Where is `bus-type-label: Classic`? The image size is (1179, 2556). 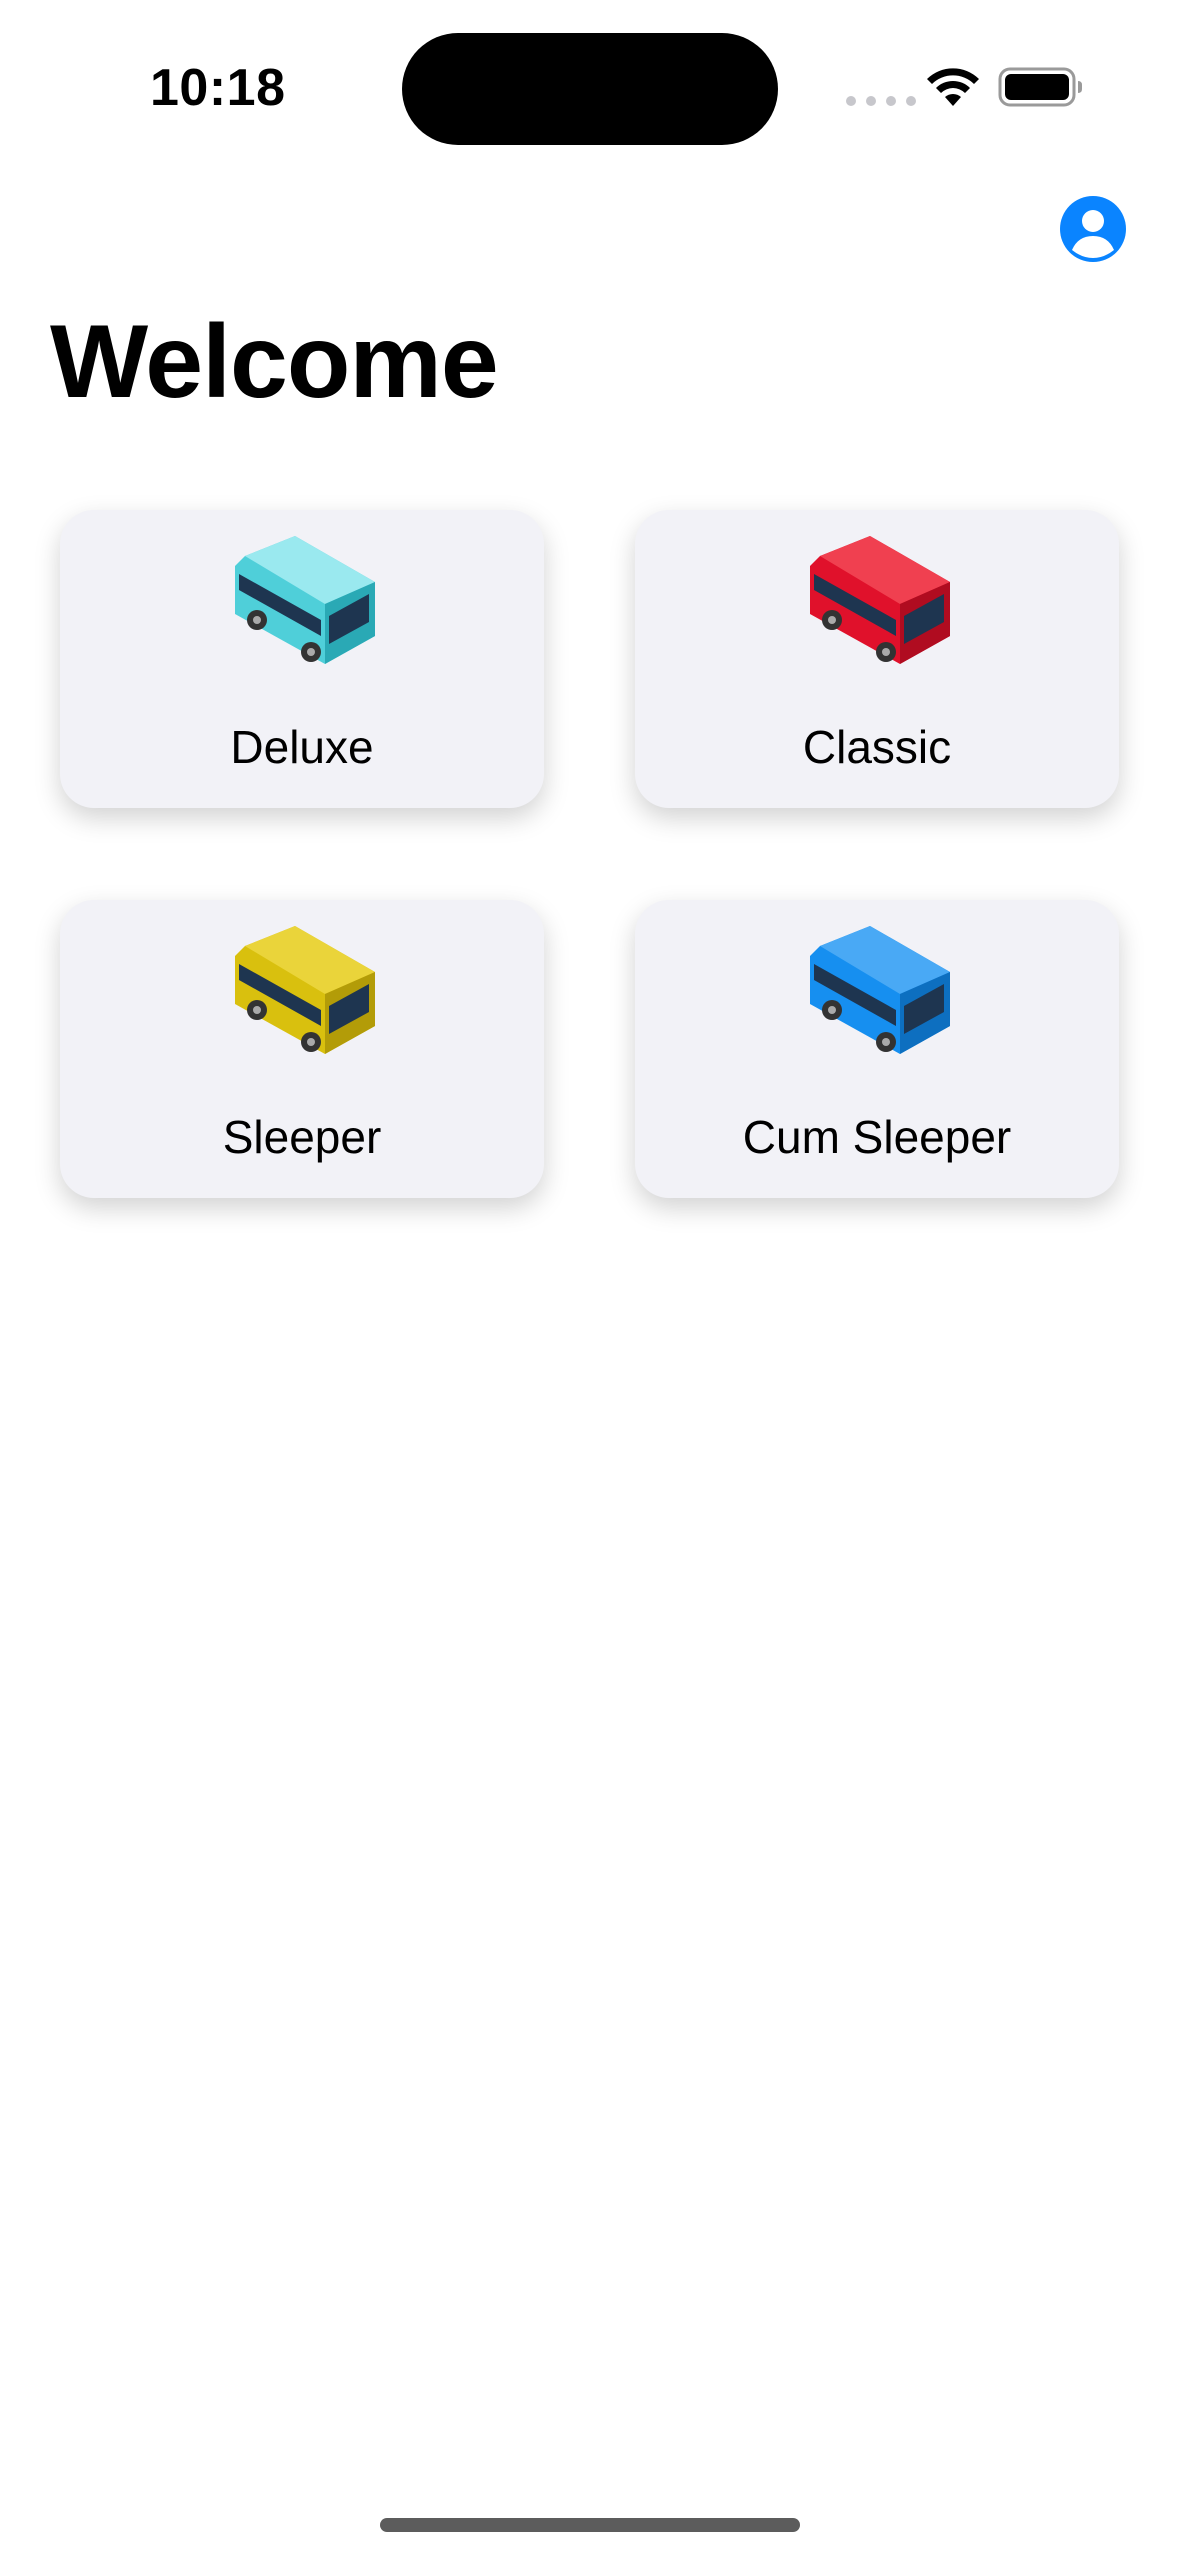 bus-type-label: Classic is located at coordinates (877, 747).